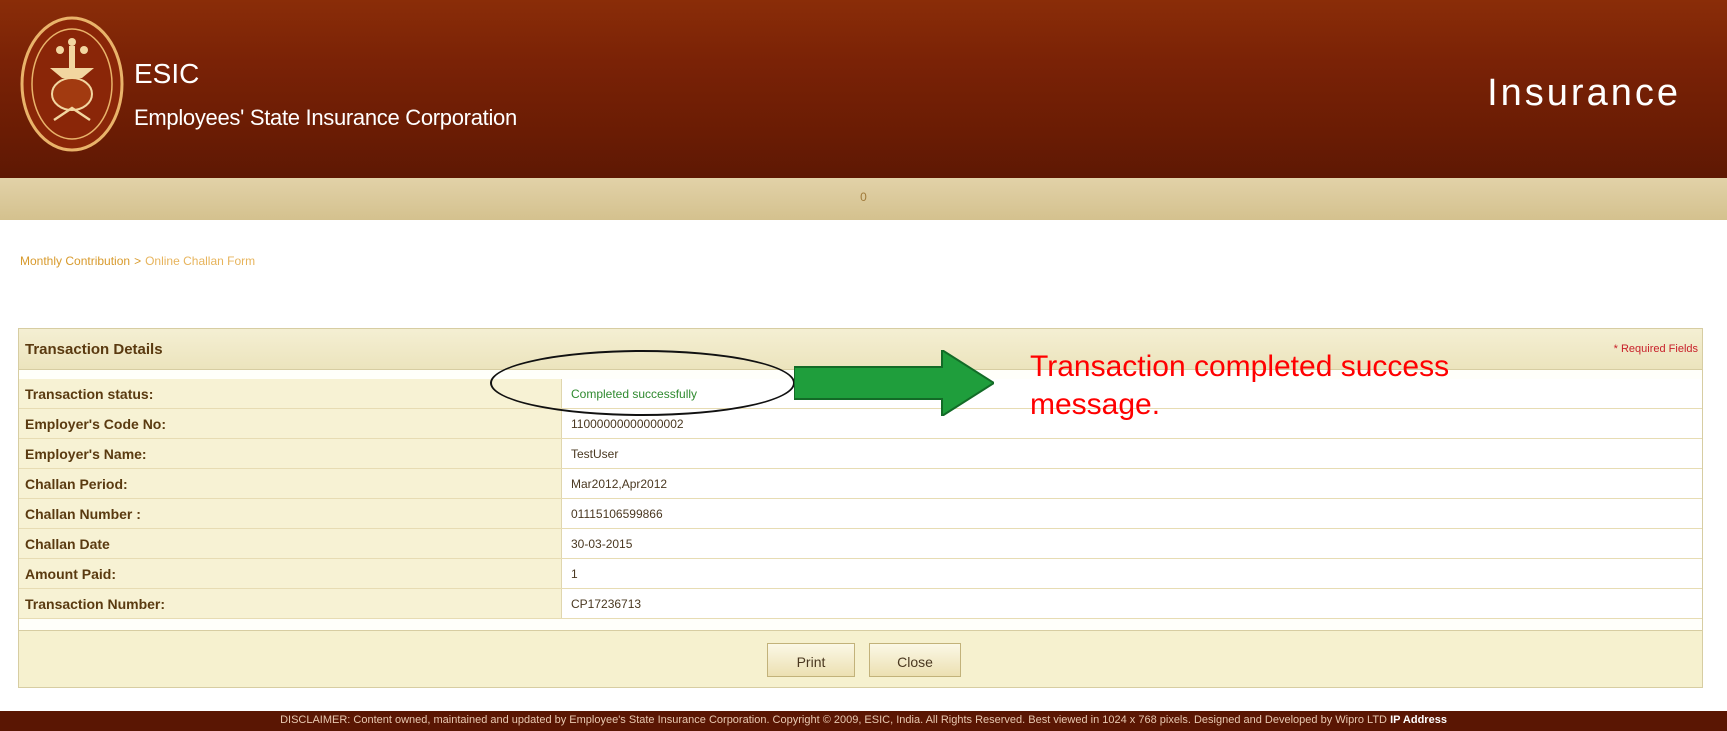 The image size is (1727, 731). I want to click on nav-subbar: 0, so click(863, 199).